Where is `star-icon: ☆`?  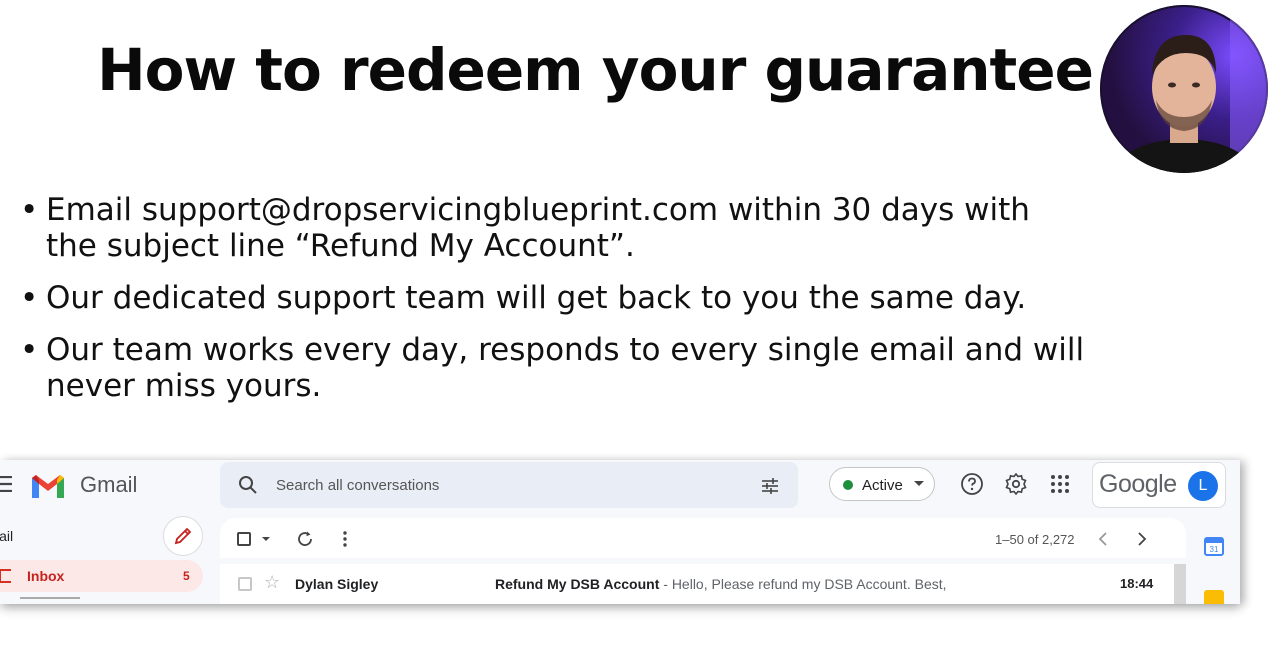
star-icon: ☆ is located at coordinates (272, 582).